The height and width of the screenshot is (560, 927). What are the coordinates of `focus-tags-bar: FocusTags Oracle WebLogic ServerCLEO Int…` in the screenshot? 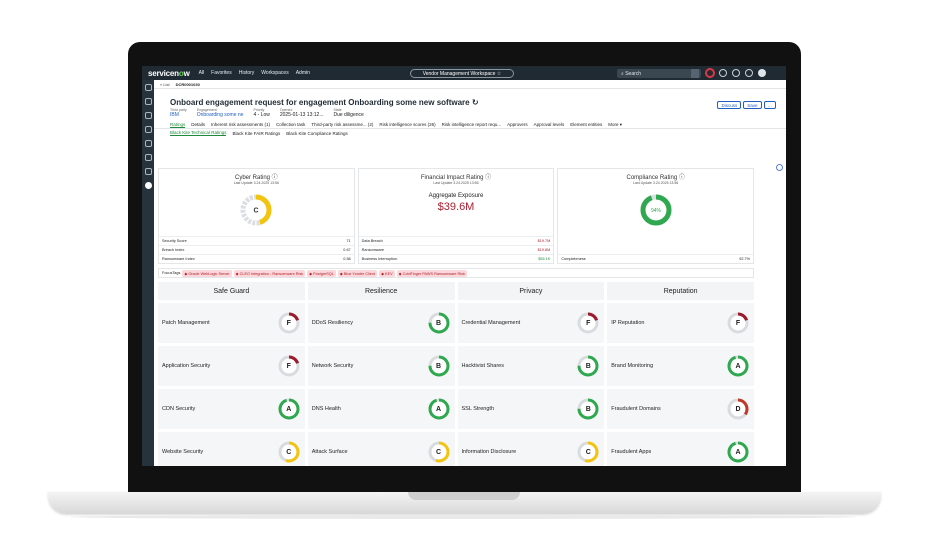 It's located at (456, 273).